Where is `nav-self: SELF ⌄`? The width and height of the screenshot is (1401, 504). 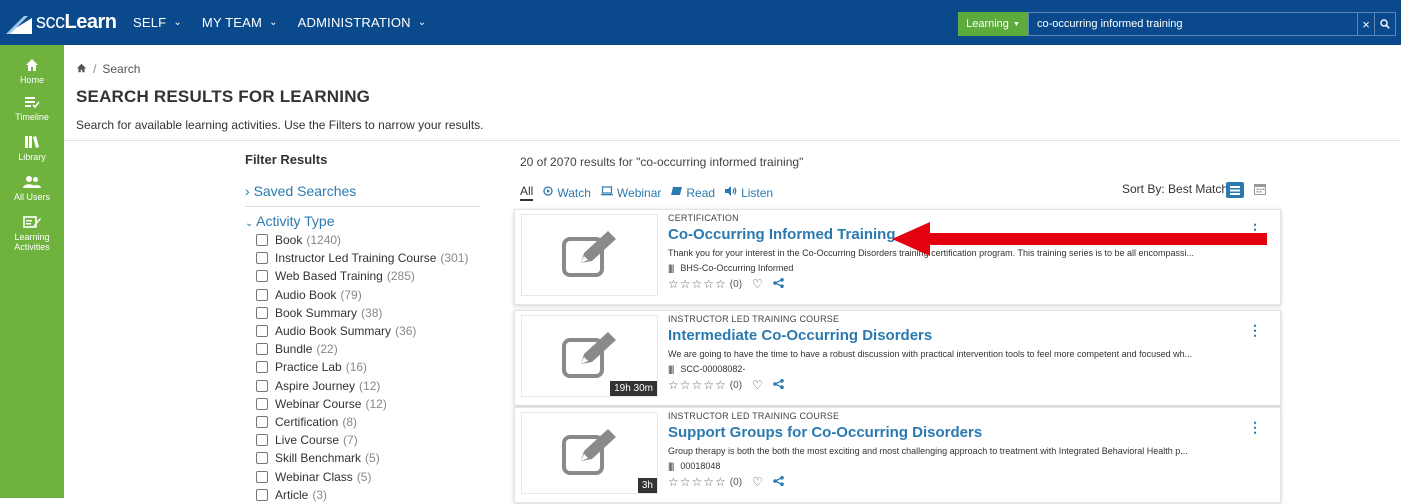
nav-self: SELF ⌄ is located at coordinates (157, 22).